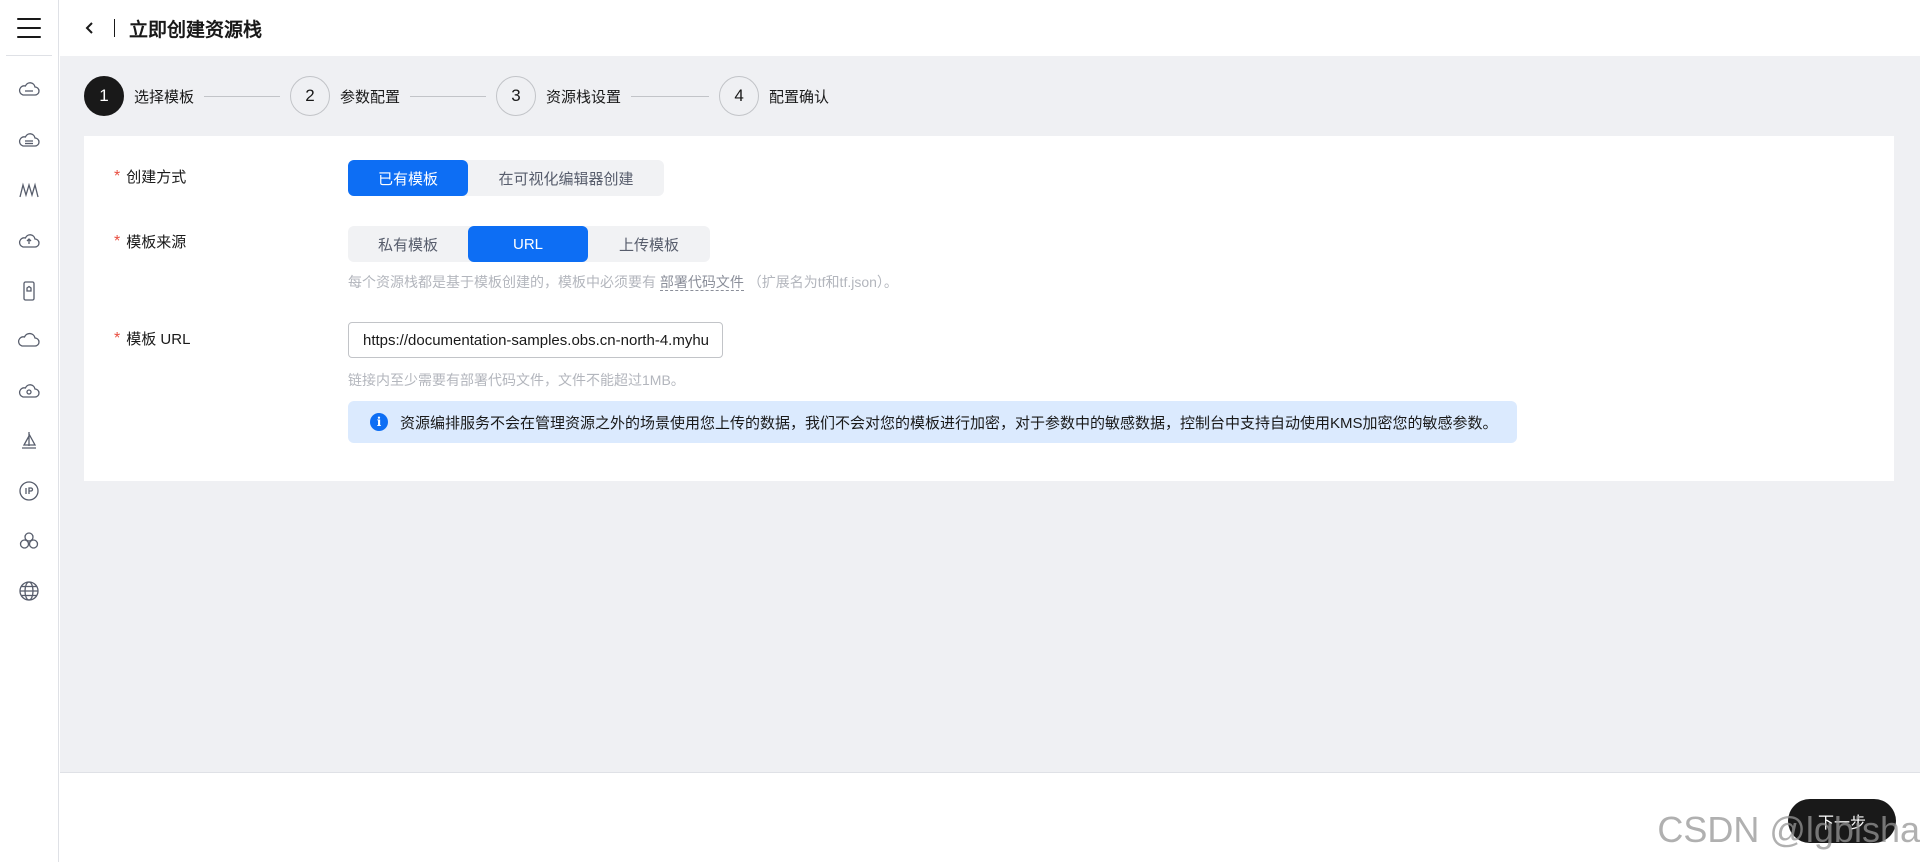  What do you see at coordinates (104, 96) in the screenshot?
I see `step-number: 1` at bounding box center [104, 96].